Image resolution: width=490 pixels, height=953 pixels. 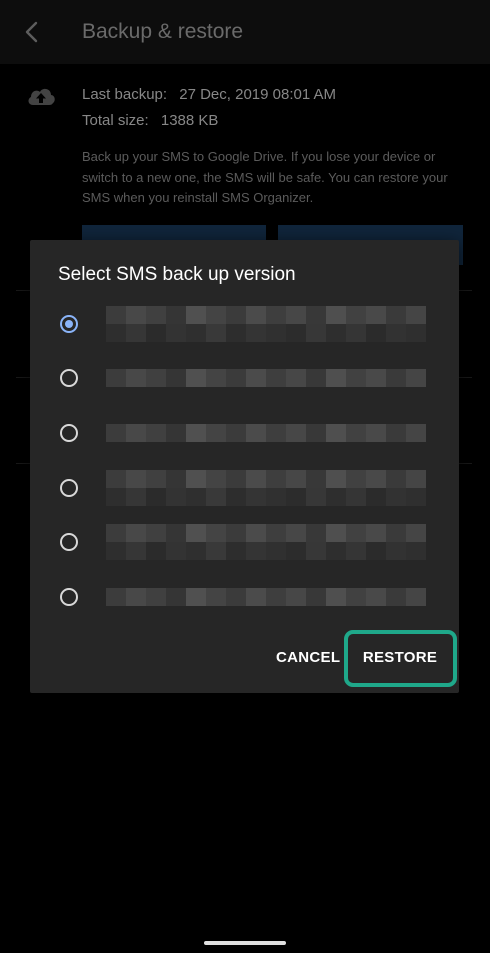 I want to click on radio-selected-icon, so click(x=69, y=324).